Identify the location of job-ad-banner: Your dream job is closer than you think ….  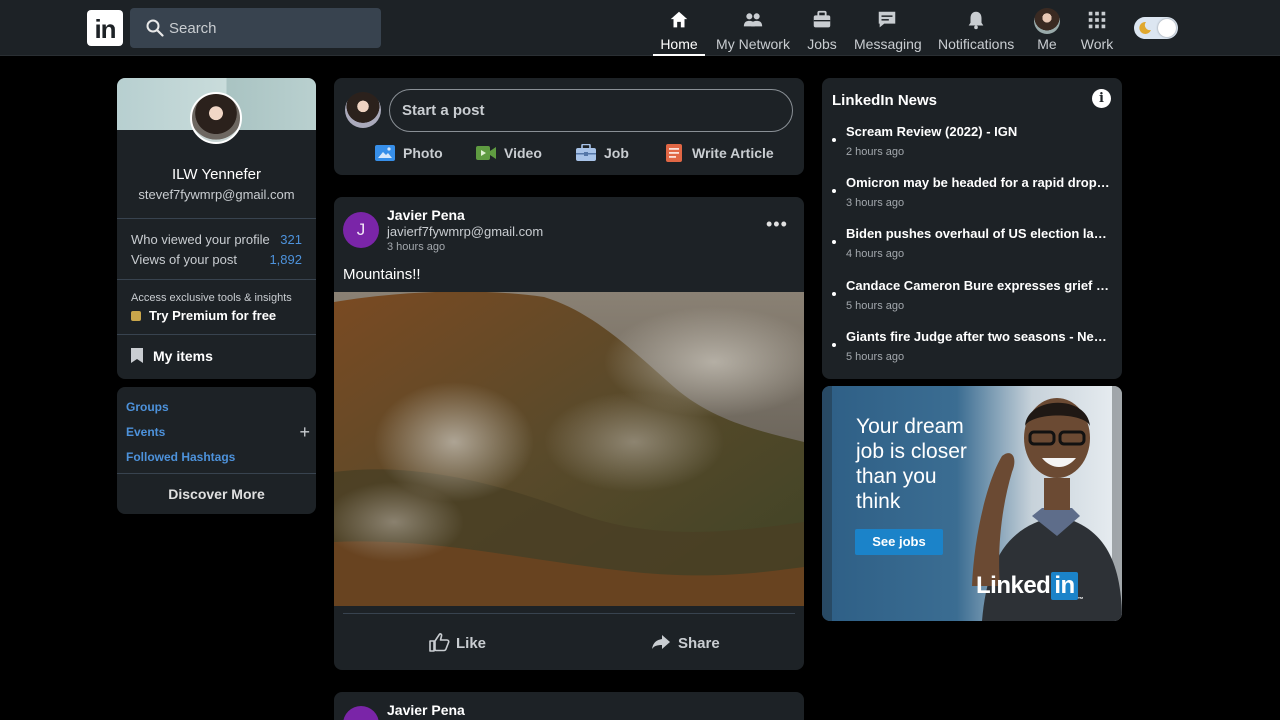
(972, 503).